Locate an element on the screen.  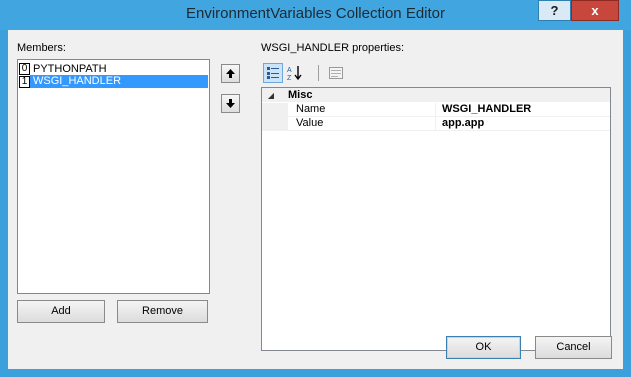
move-down-button is located at coordinates (230, 103).